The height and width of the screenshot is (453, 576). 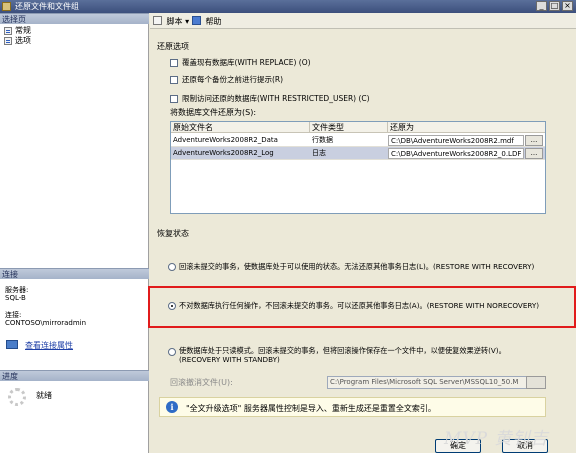 I want to click on cell-restore-path: C:\DB\AdventureWorks2008R2_0.LDF, so click(x=456, y=153).